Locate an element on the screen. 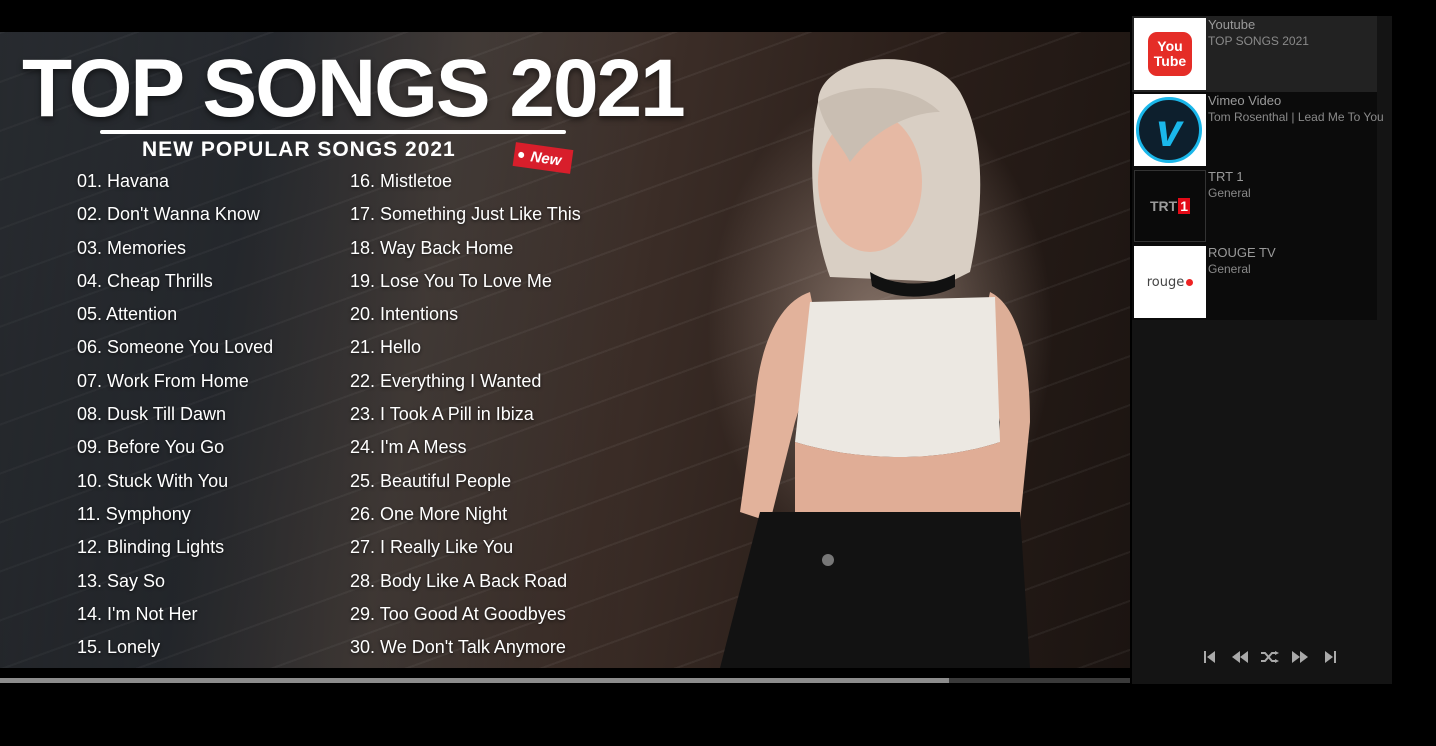  song-list-item: 08. Dusk Till Dawn is located at coordinates (152, 414).